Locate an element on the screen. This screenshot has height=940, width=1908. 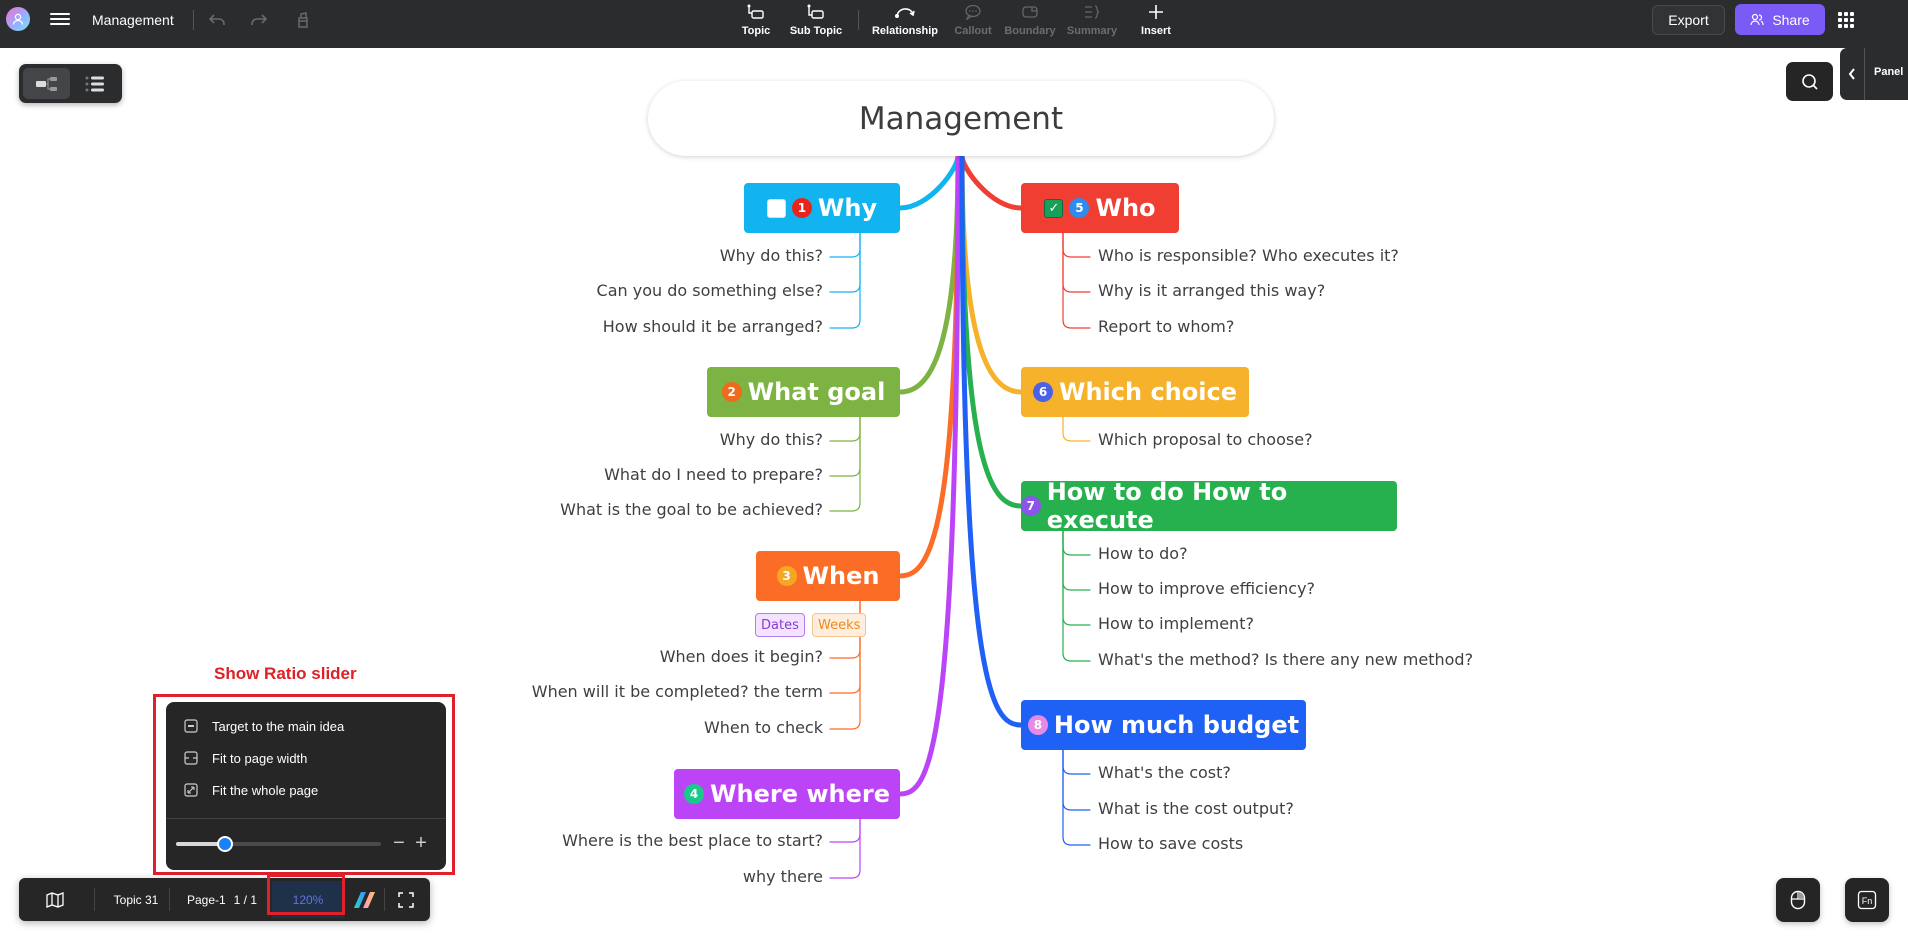
fit-page-width-option: Fit to page width is located at coordinates (245, 758).